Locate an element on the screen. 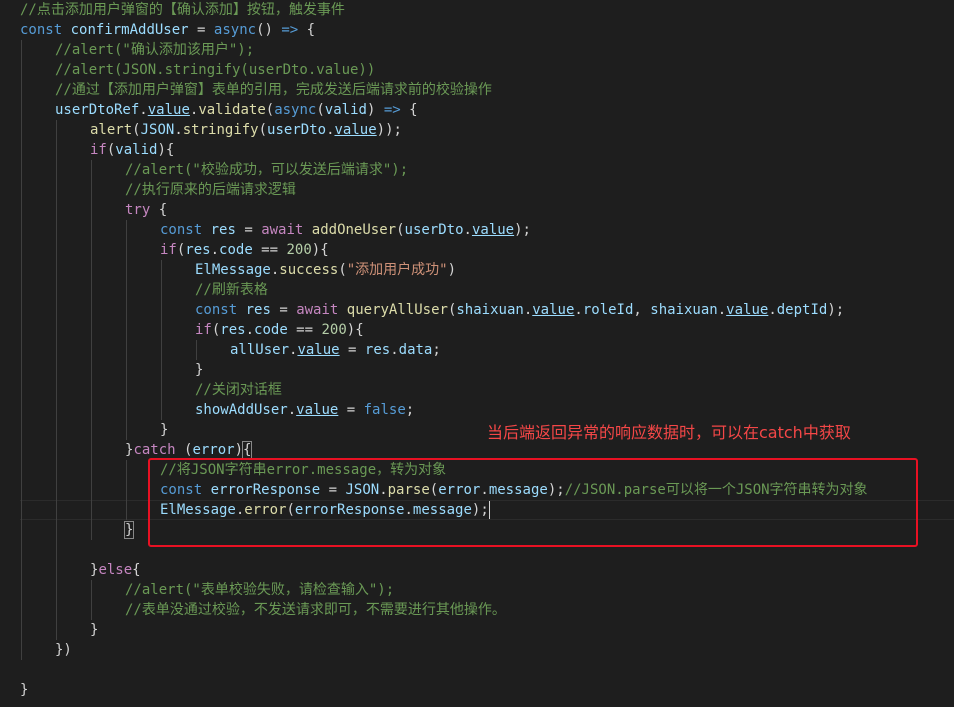  code-line-content: //表单没通过校验，不发送请求即可，不需要进行其他操作。 is located at coordinates (315, 610).